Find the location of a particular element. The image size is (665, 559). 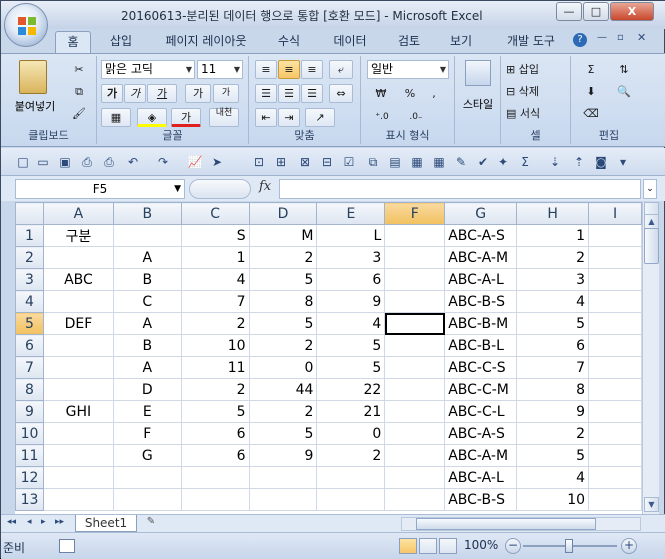

copy-picture-icon: ▤ is located at coordinates (395, 162).